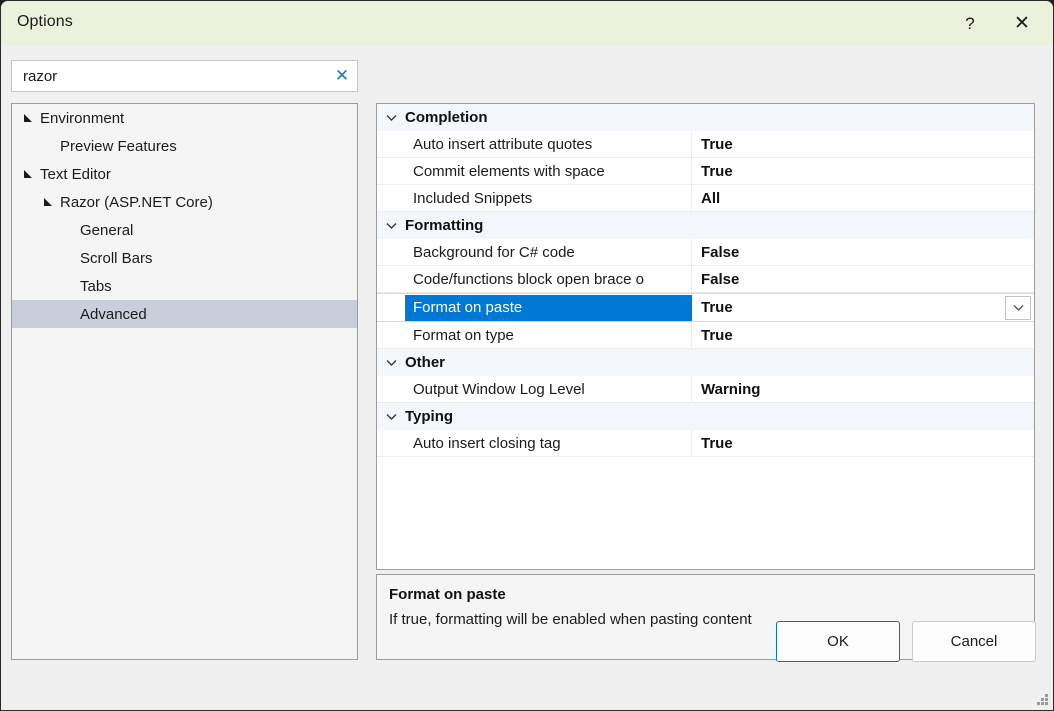  What do you see at coordinates (184, 174) in the screenshot?
I see `tree-item-text-editor: Text Editor` at bounding box center [184, 174].